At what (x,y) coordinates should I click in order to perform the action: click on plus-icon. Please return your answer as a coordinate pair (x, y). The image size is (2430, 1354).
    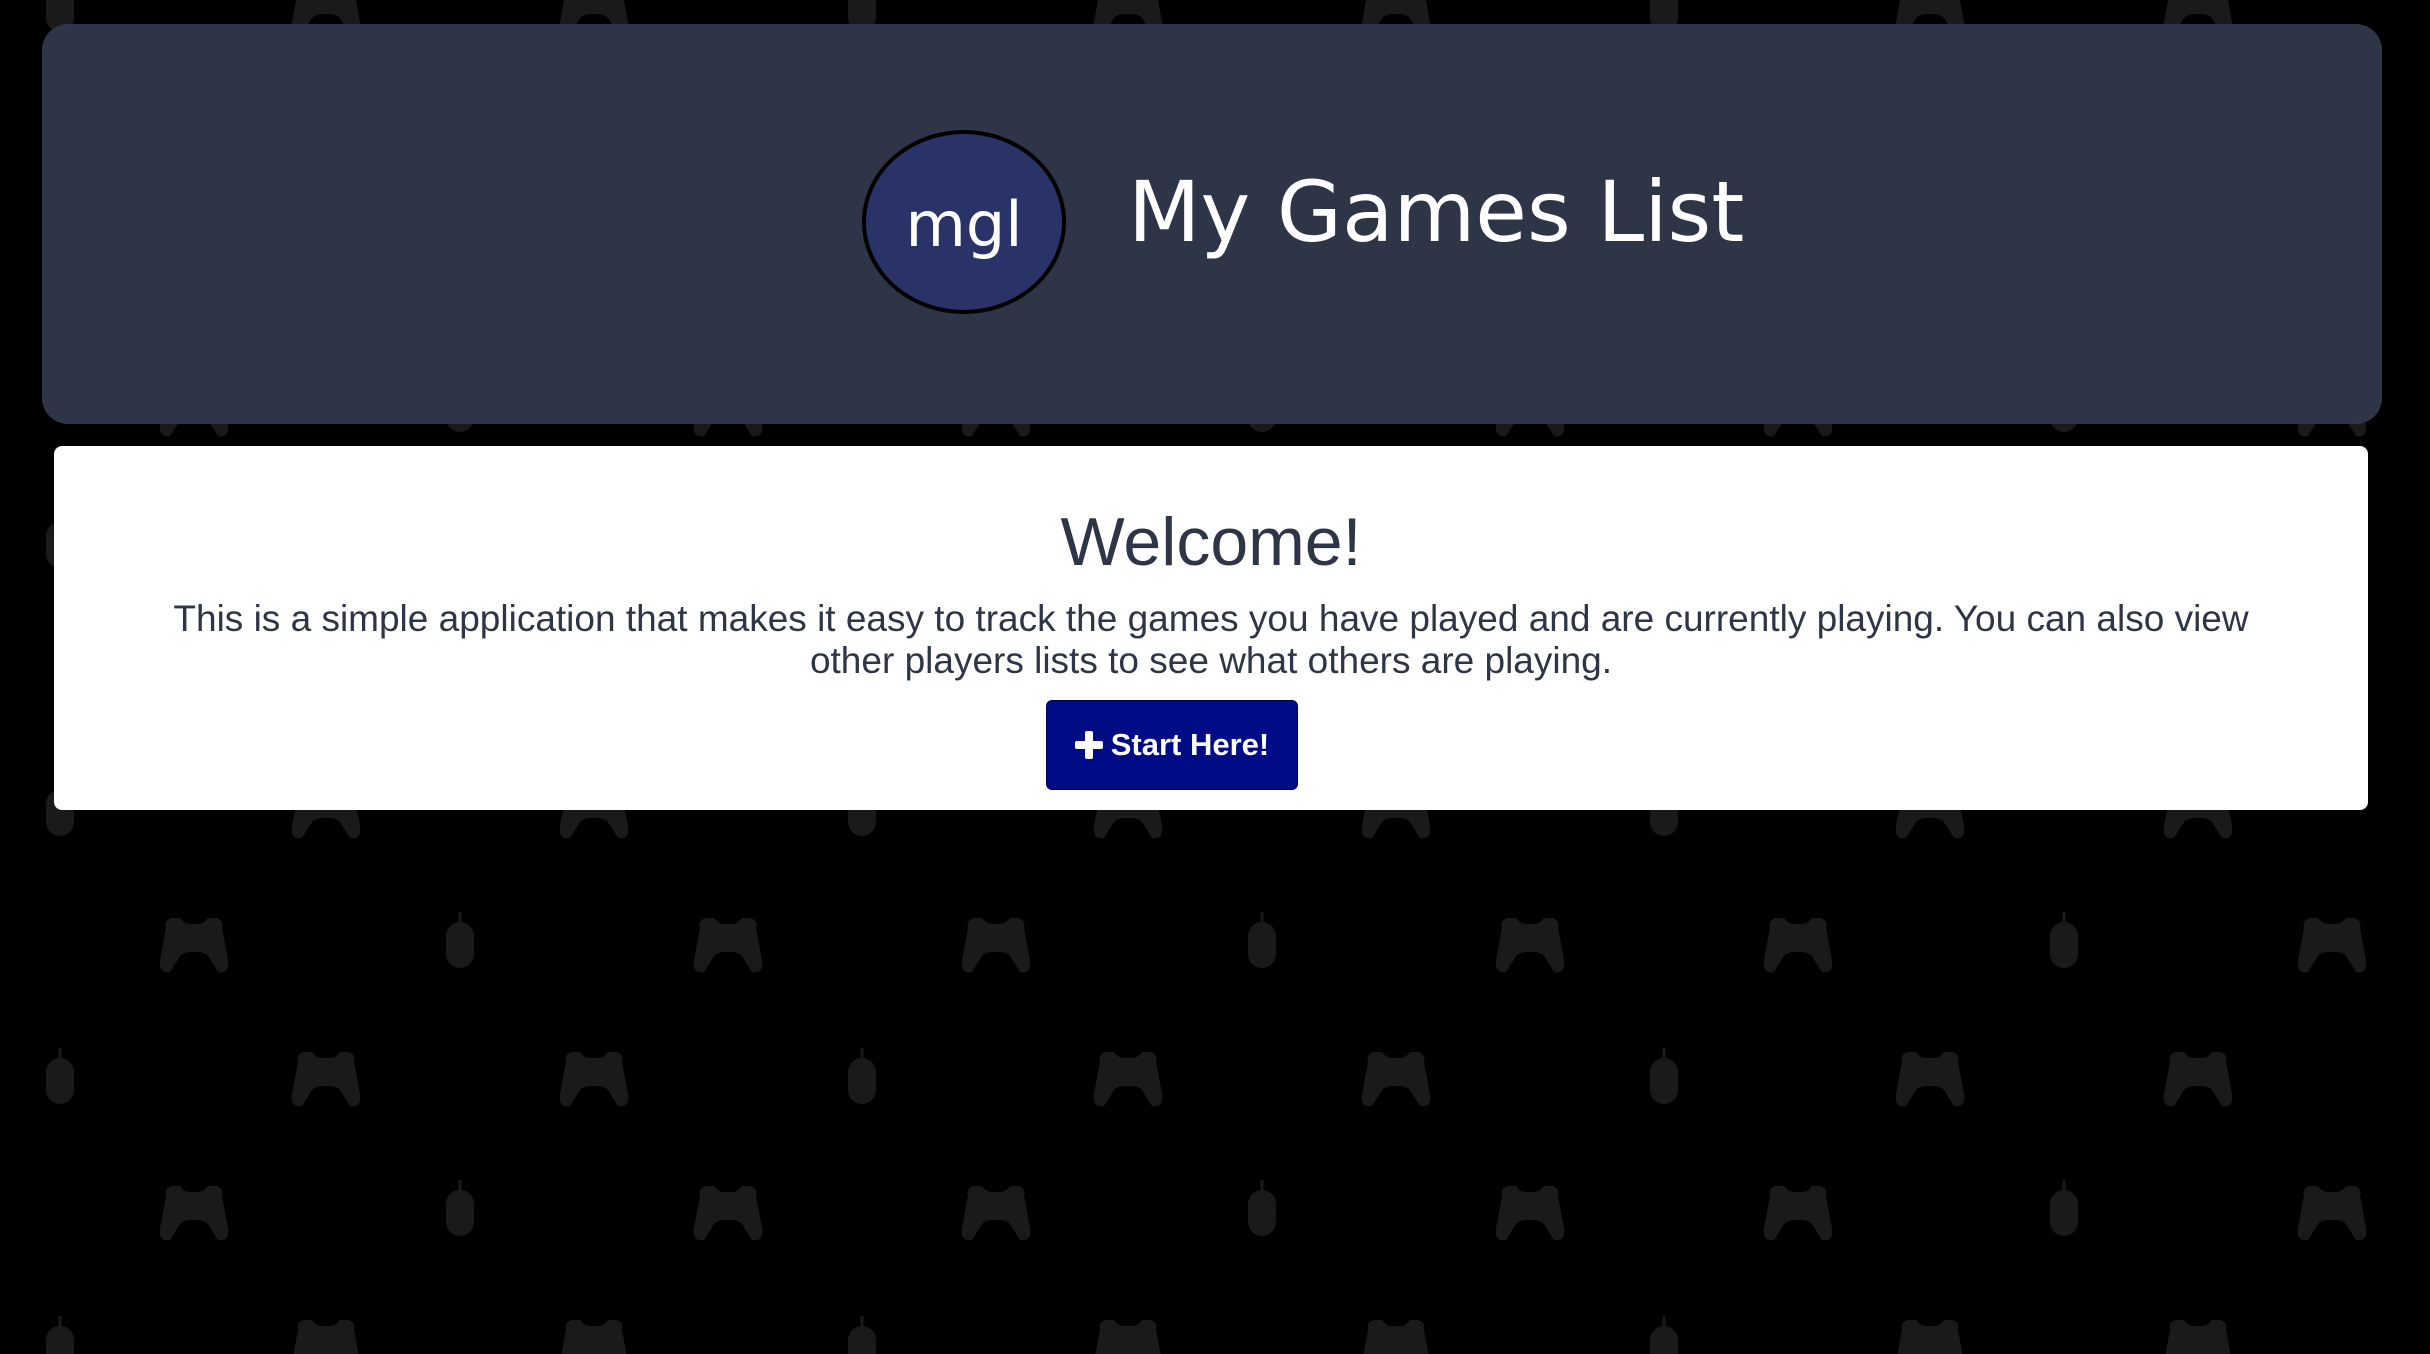
    Looking at the image, I should click on (1088, 745).